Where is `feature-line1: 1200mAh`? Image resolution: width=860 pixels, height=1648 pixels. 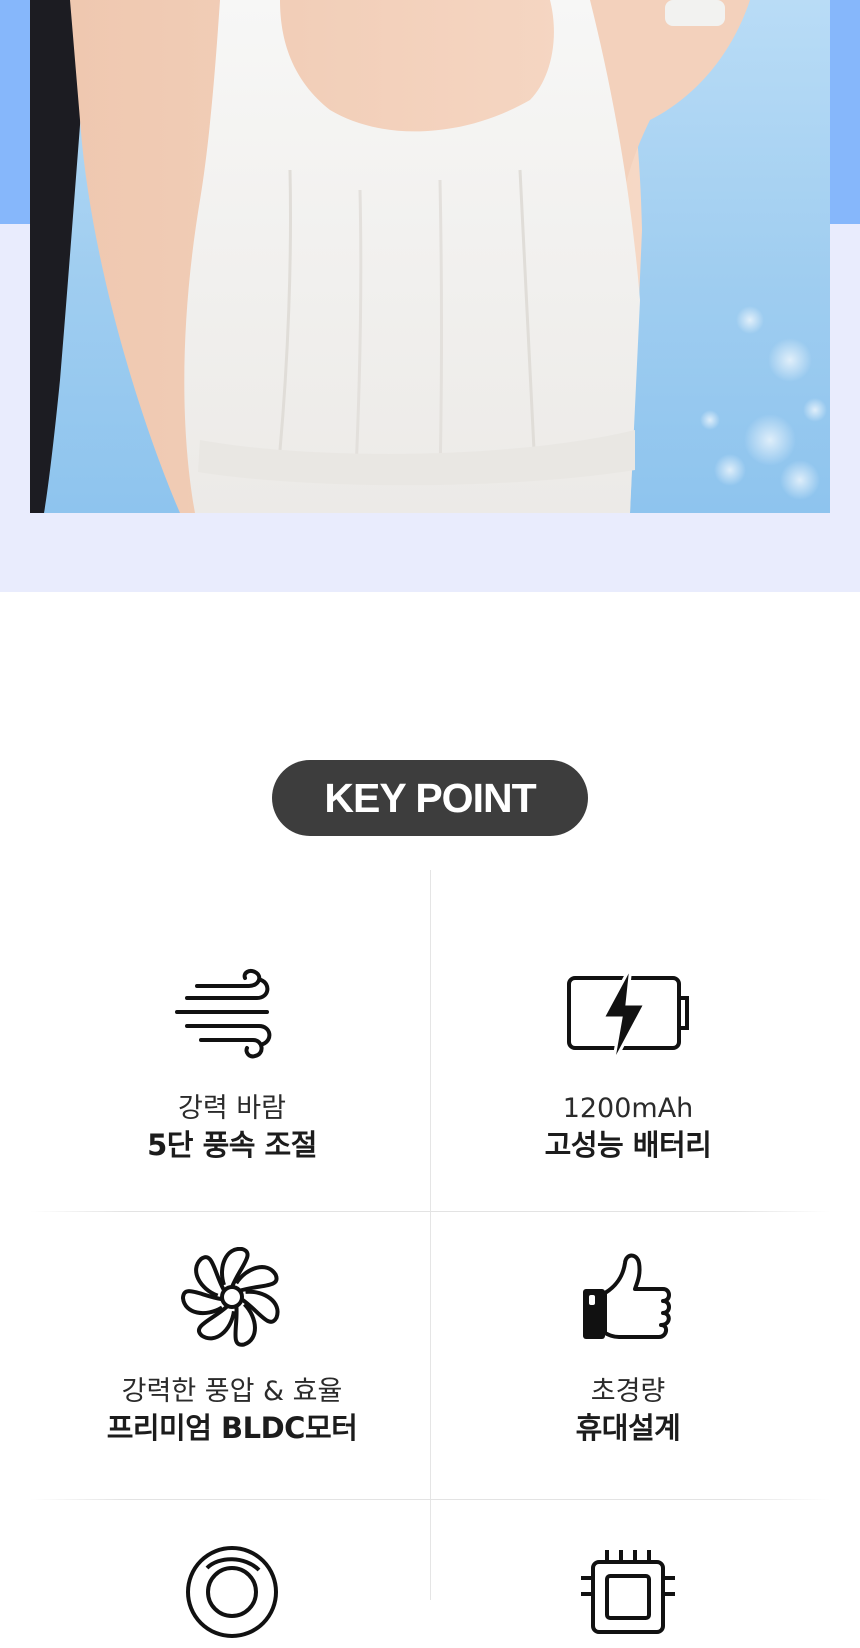 feature-line1: 1200mAh is located at coordinates (628, 1108).